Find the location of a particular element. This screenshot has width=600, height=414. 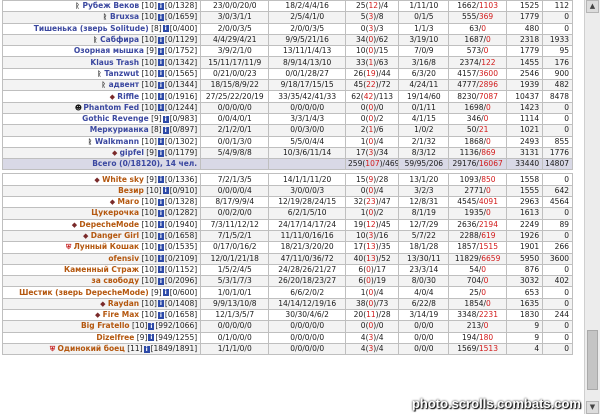

player-name-link: адвент is located at coordinates (124, 85).